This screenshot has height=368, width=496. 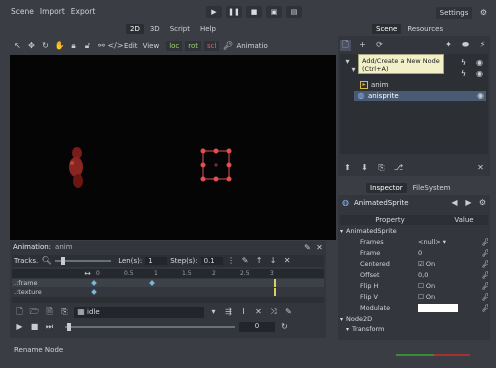 I want to click on tab-script: Script, so click(x=180, y=29).